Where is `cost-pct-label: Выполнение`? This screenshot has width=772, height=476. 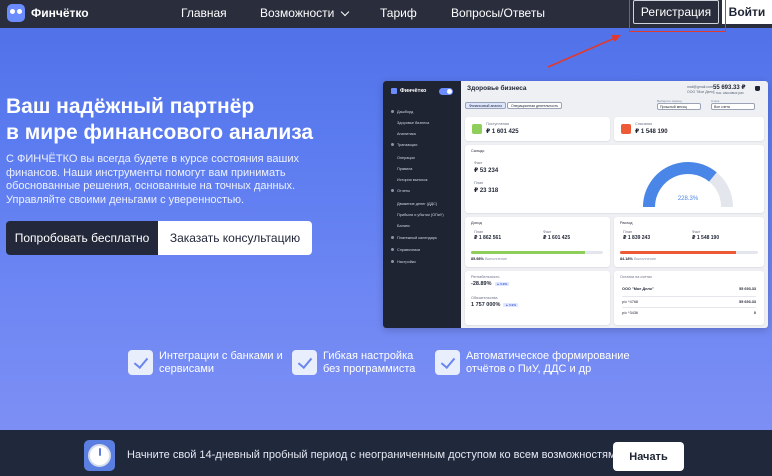
cost-pct-label: Выполнение is located at coordinates (645, 259).